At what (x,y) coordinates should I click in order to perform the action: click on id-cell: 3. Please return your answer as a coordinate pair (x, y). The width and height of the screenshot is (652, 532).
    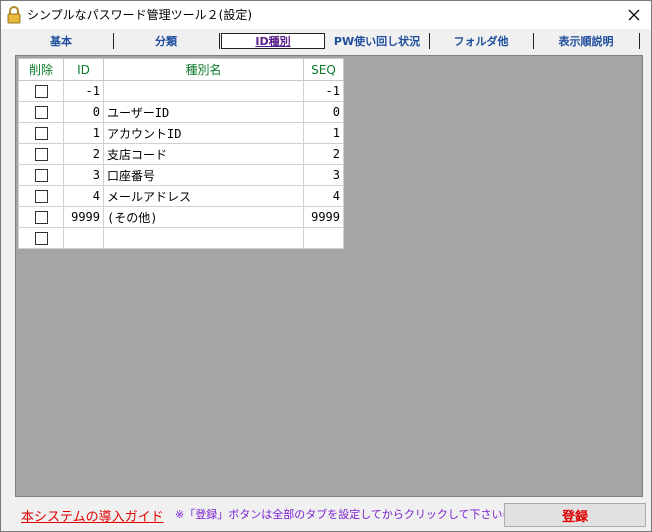
    Looking at the image, I should click on (83, 175).